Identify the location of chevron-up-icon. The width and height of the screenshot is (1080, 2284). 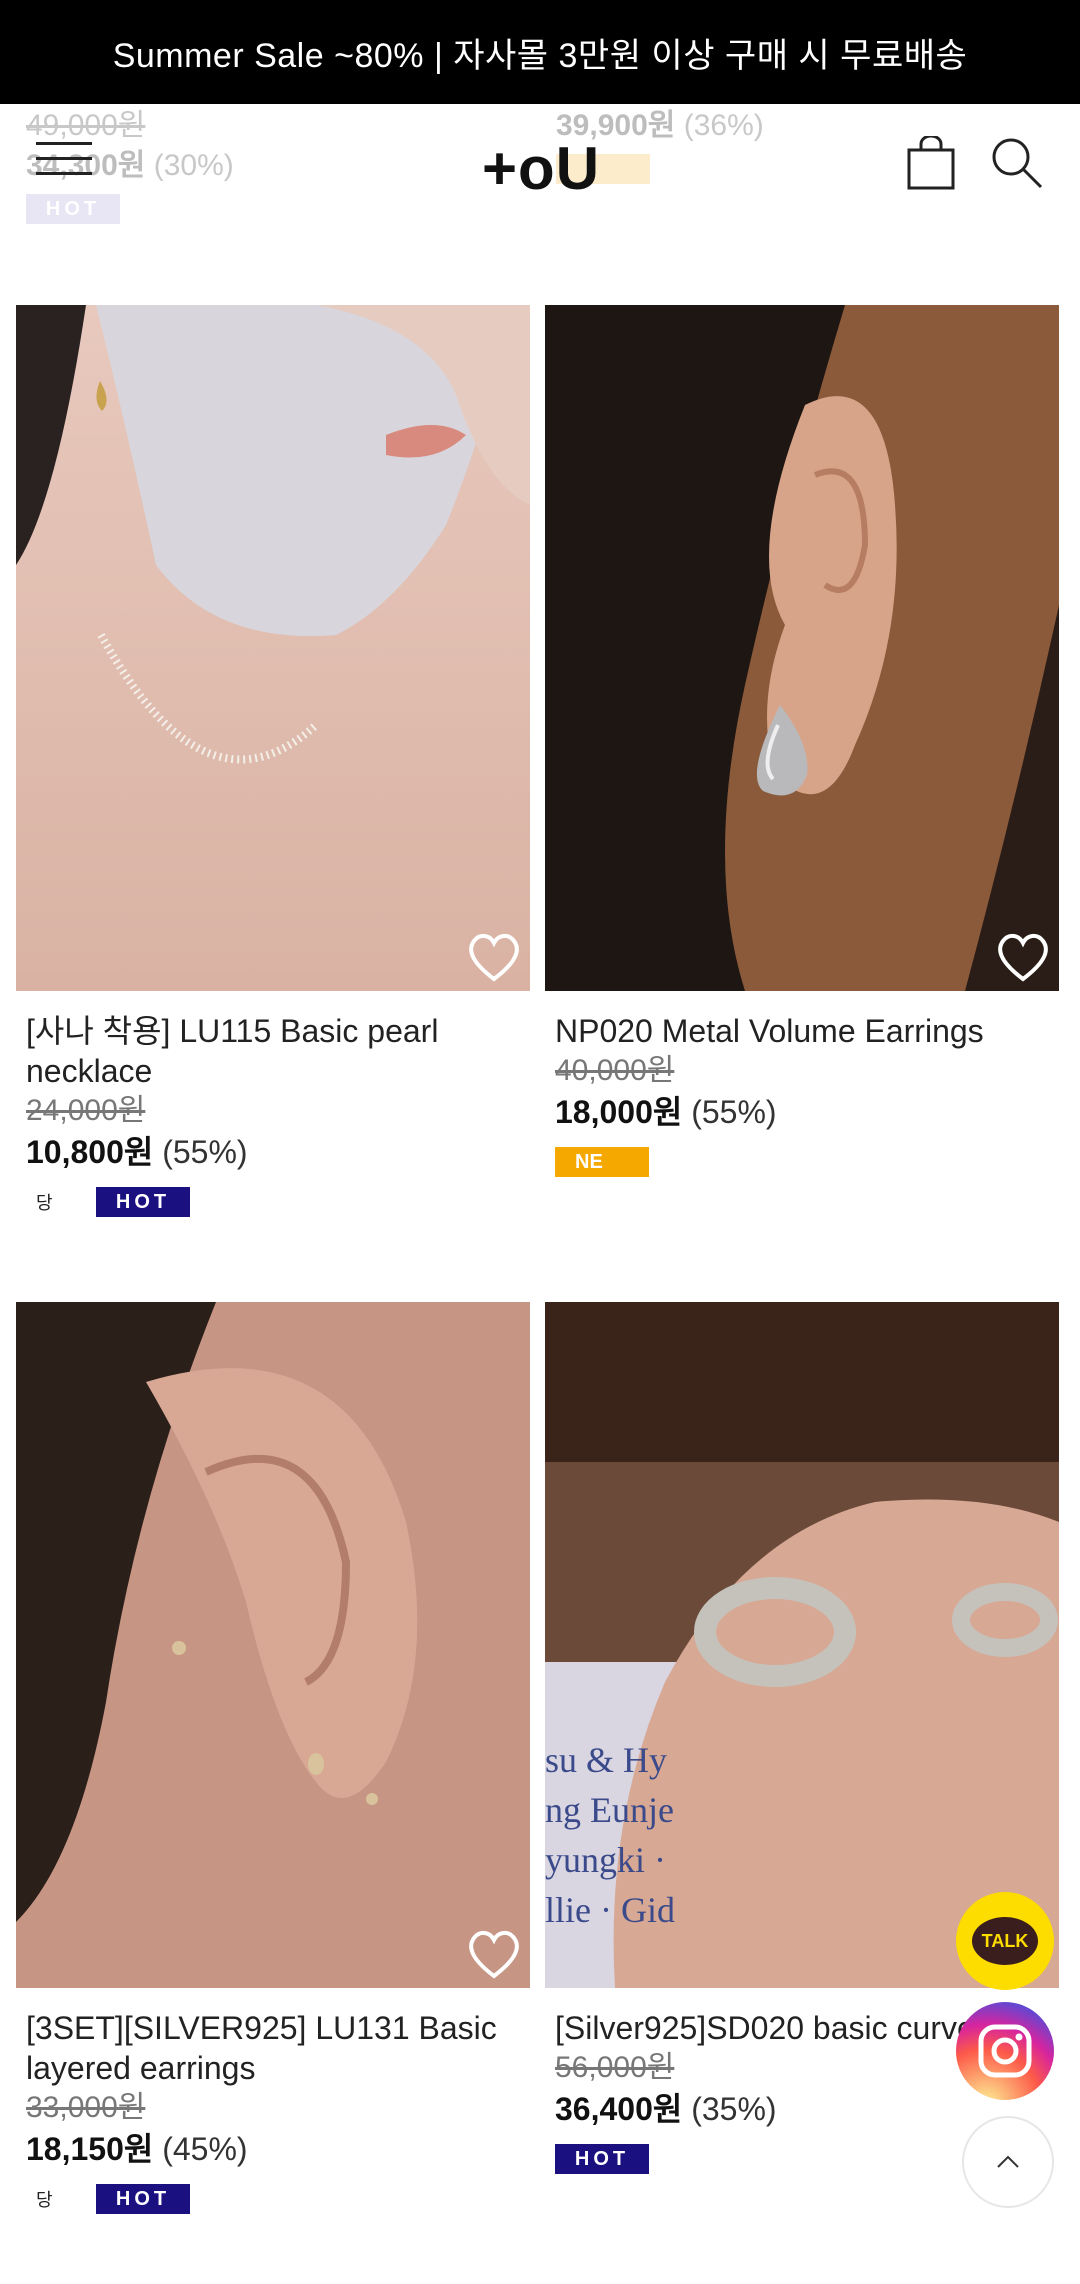
(1008, 2161).